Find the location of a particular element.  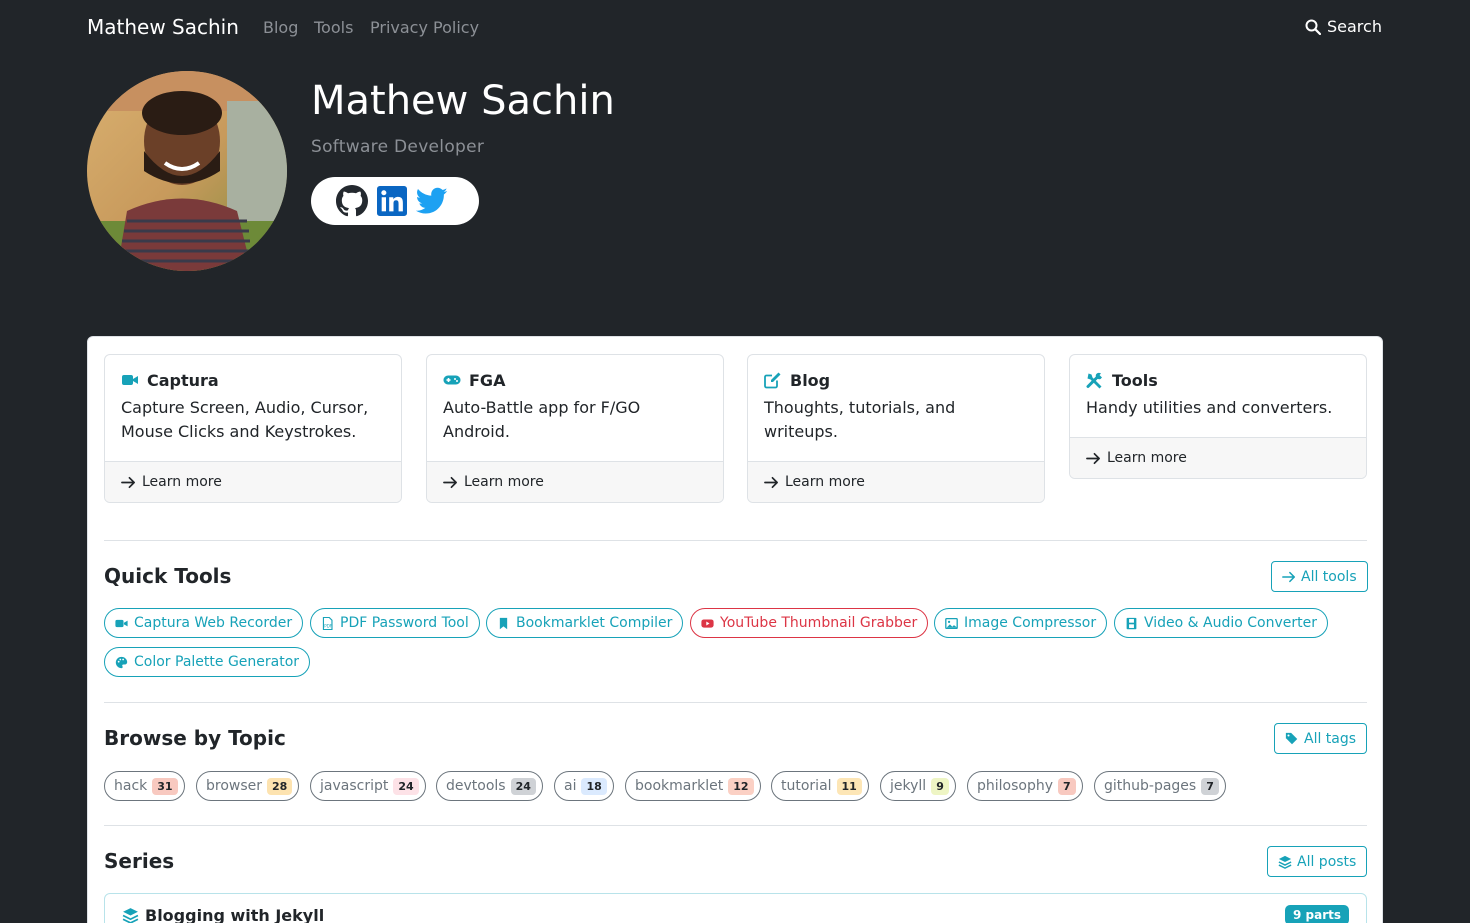

tool-youtube-thumbnail-grabber: YouTube Thumbnail Grabber is located at coordinates (809, 623).